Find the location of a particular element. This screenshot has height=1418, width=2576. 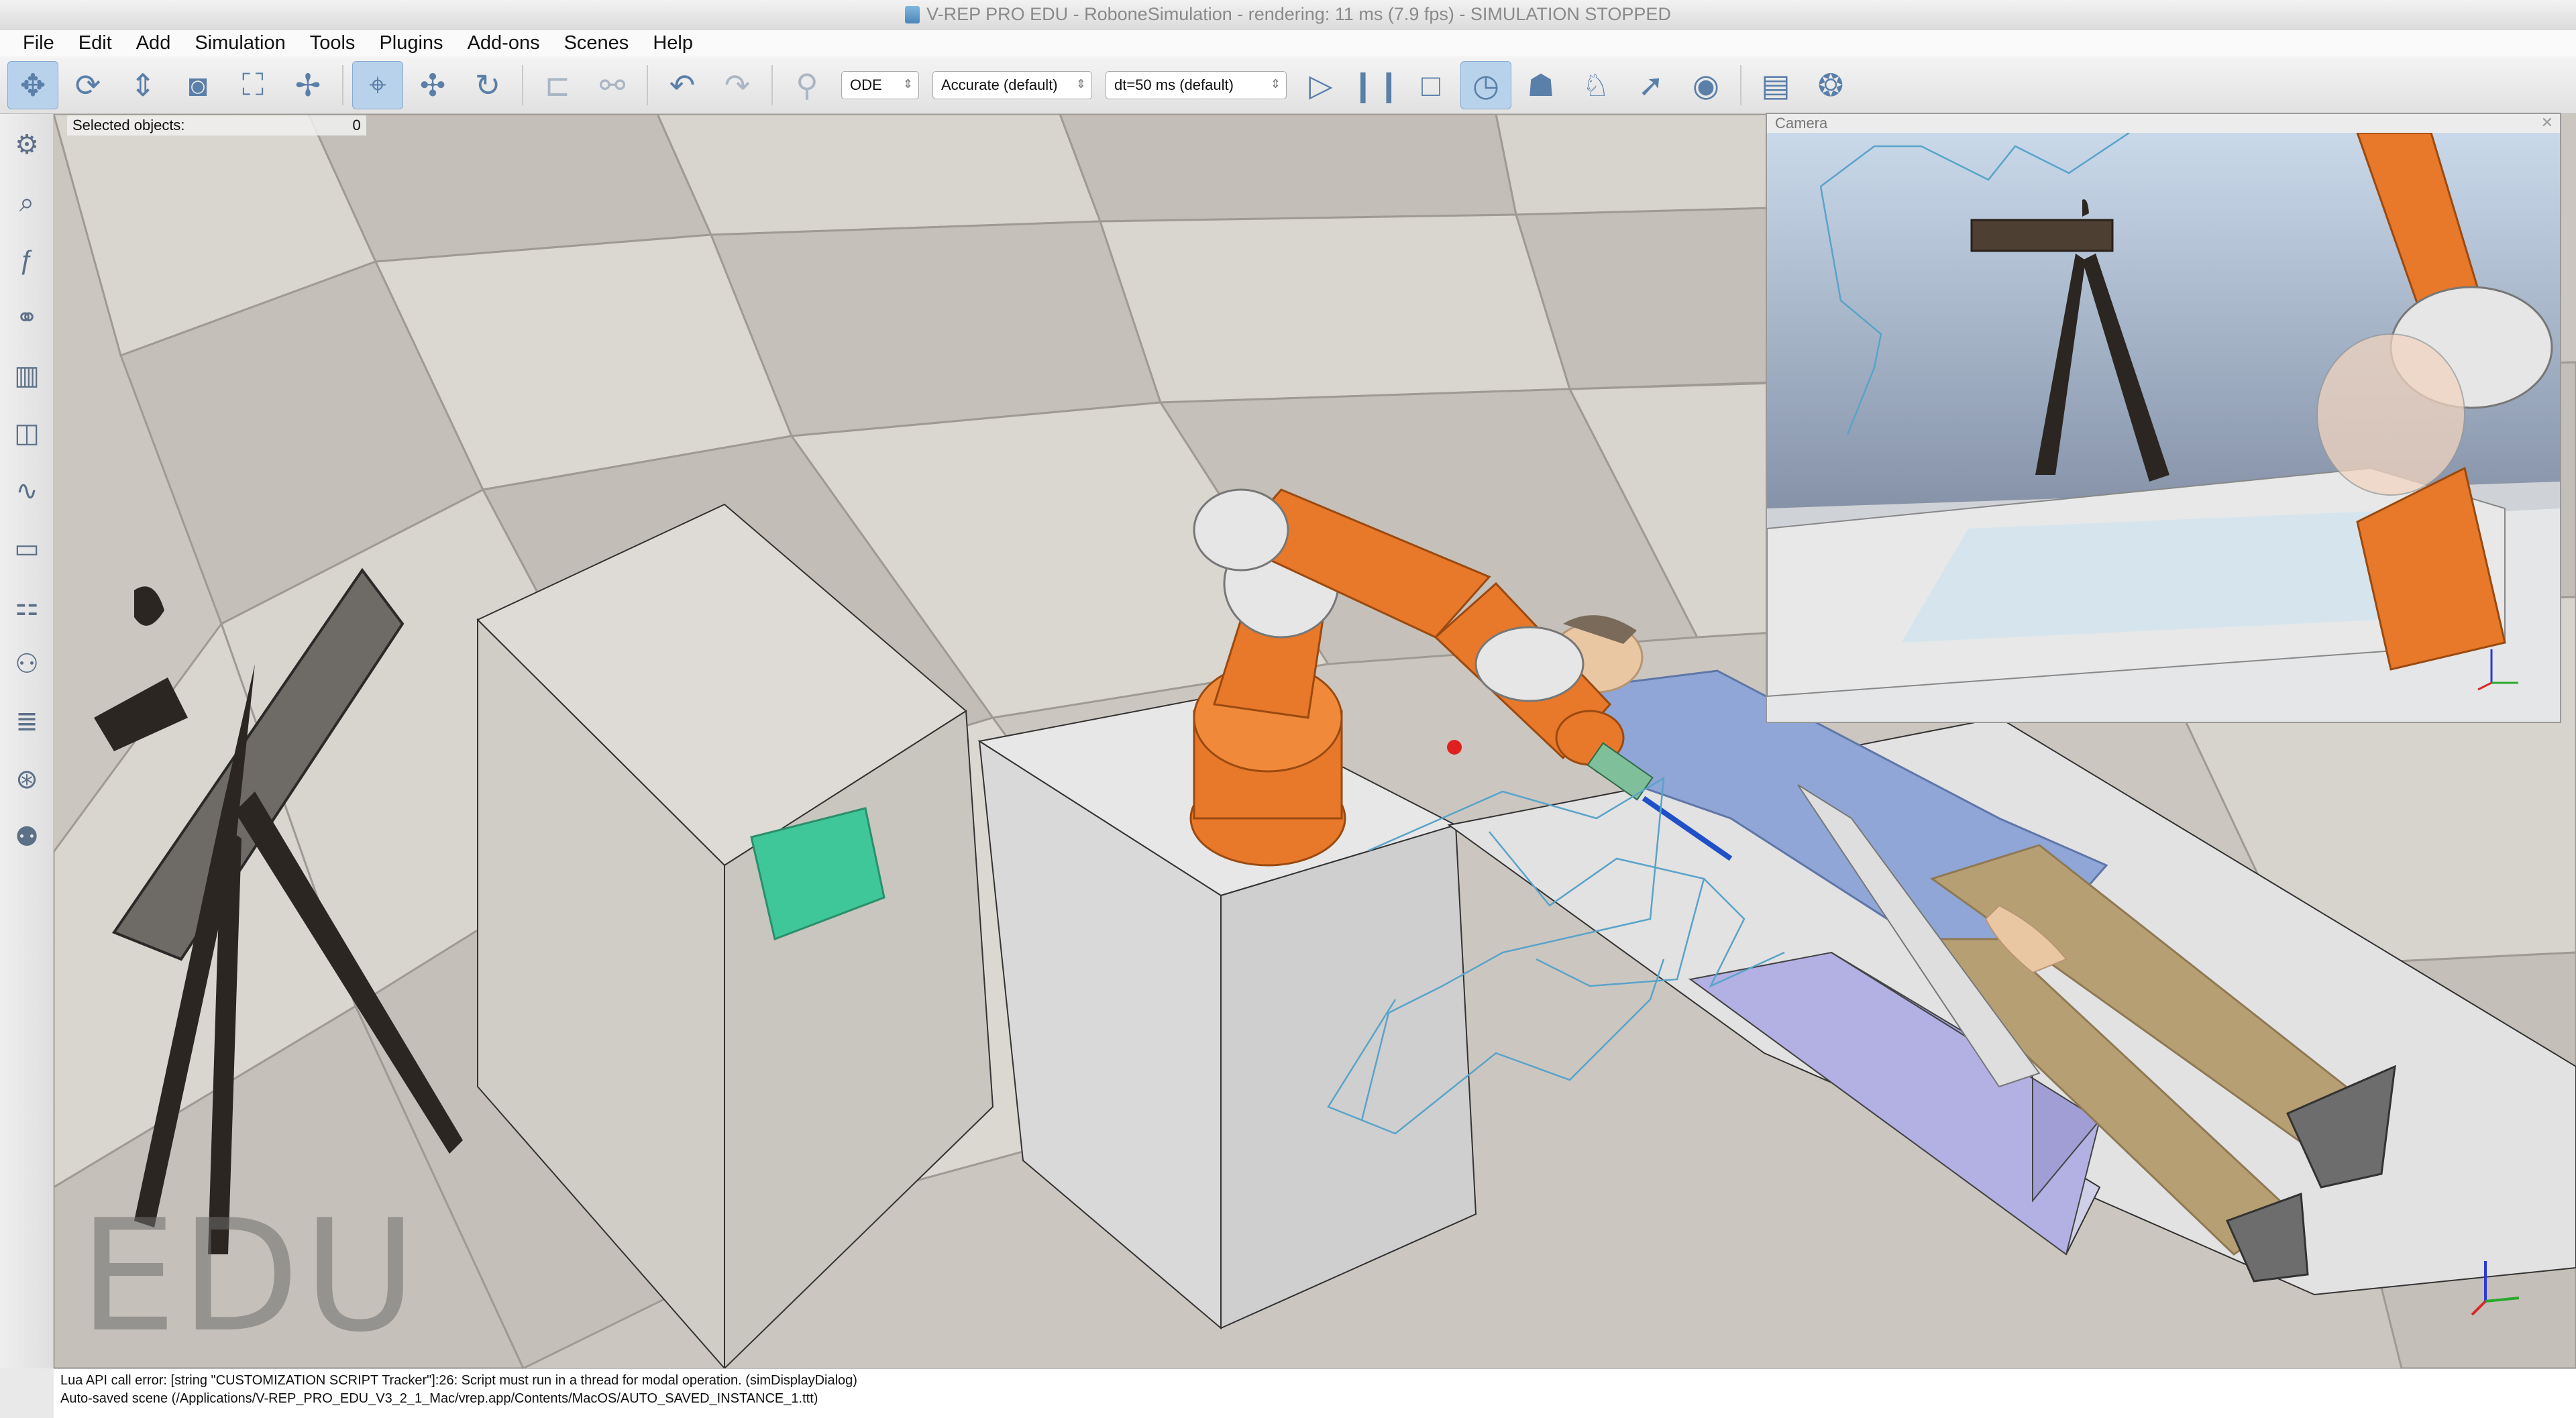

left-toolbar: ⚙ ⌕ ƒ ⚭ ▥ ◫ ∿ ▭ ⚏ ⚇ ≣ ⊛ ⚉ is located at coordinates (27, 741).